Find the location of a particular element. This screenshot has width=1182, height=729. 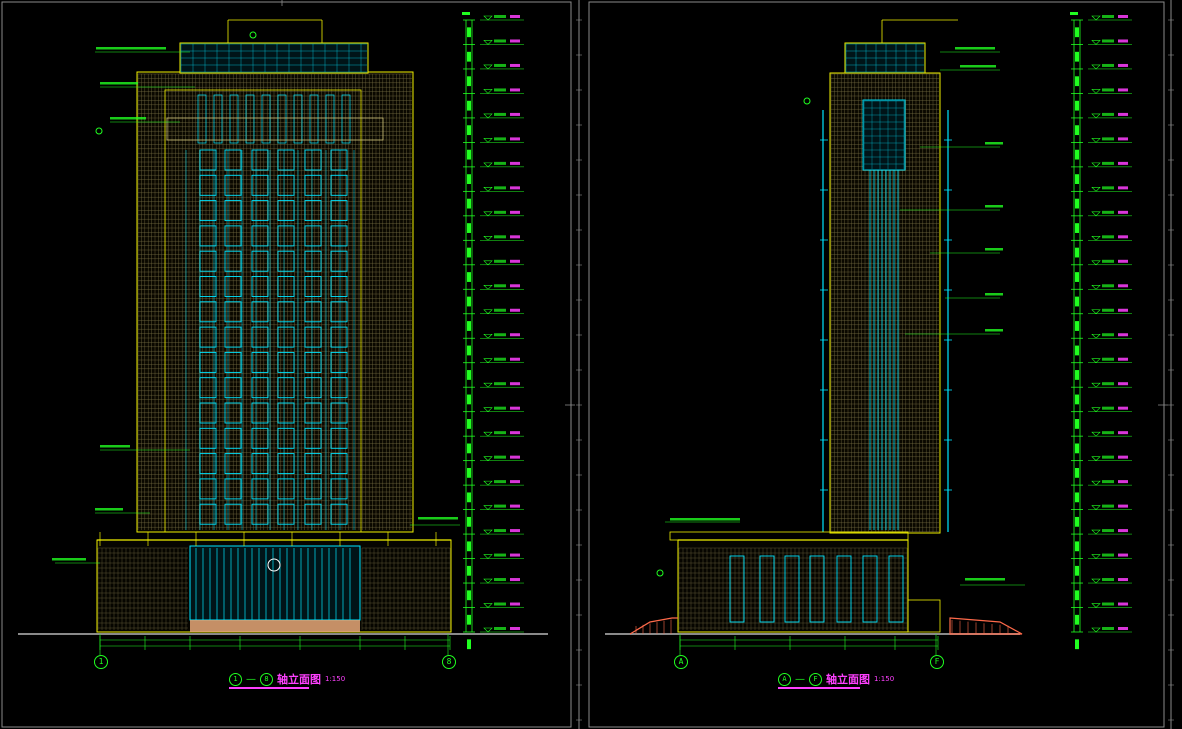

note-crown-text-mark is located at coordinates (131, 48).